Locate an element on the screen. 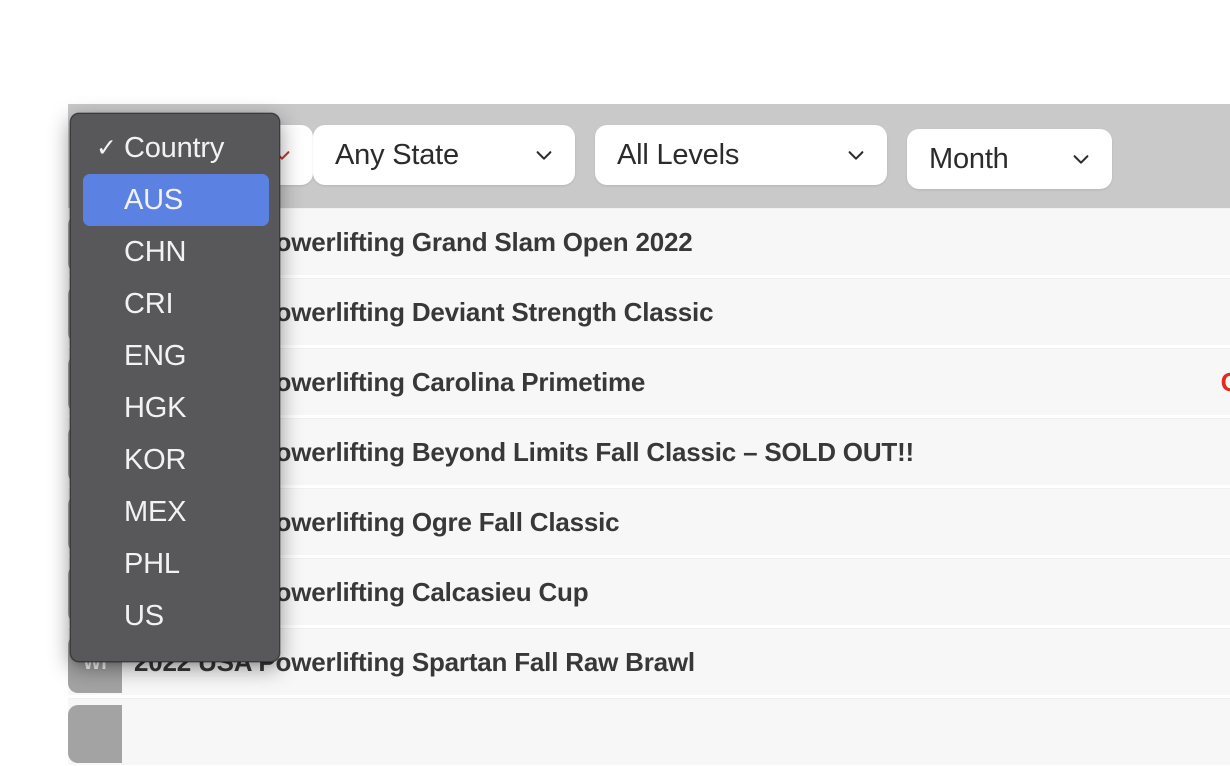  table-row is located at coordinates (649, 732).